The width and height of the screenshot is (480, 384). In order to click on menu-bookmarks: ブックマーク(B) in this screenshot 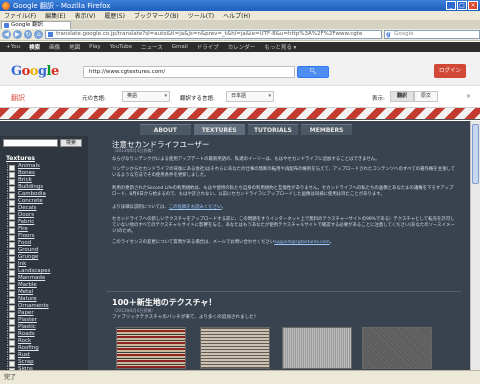, I will do `click(156, 15)`.